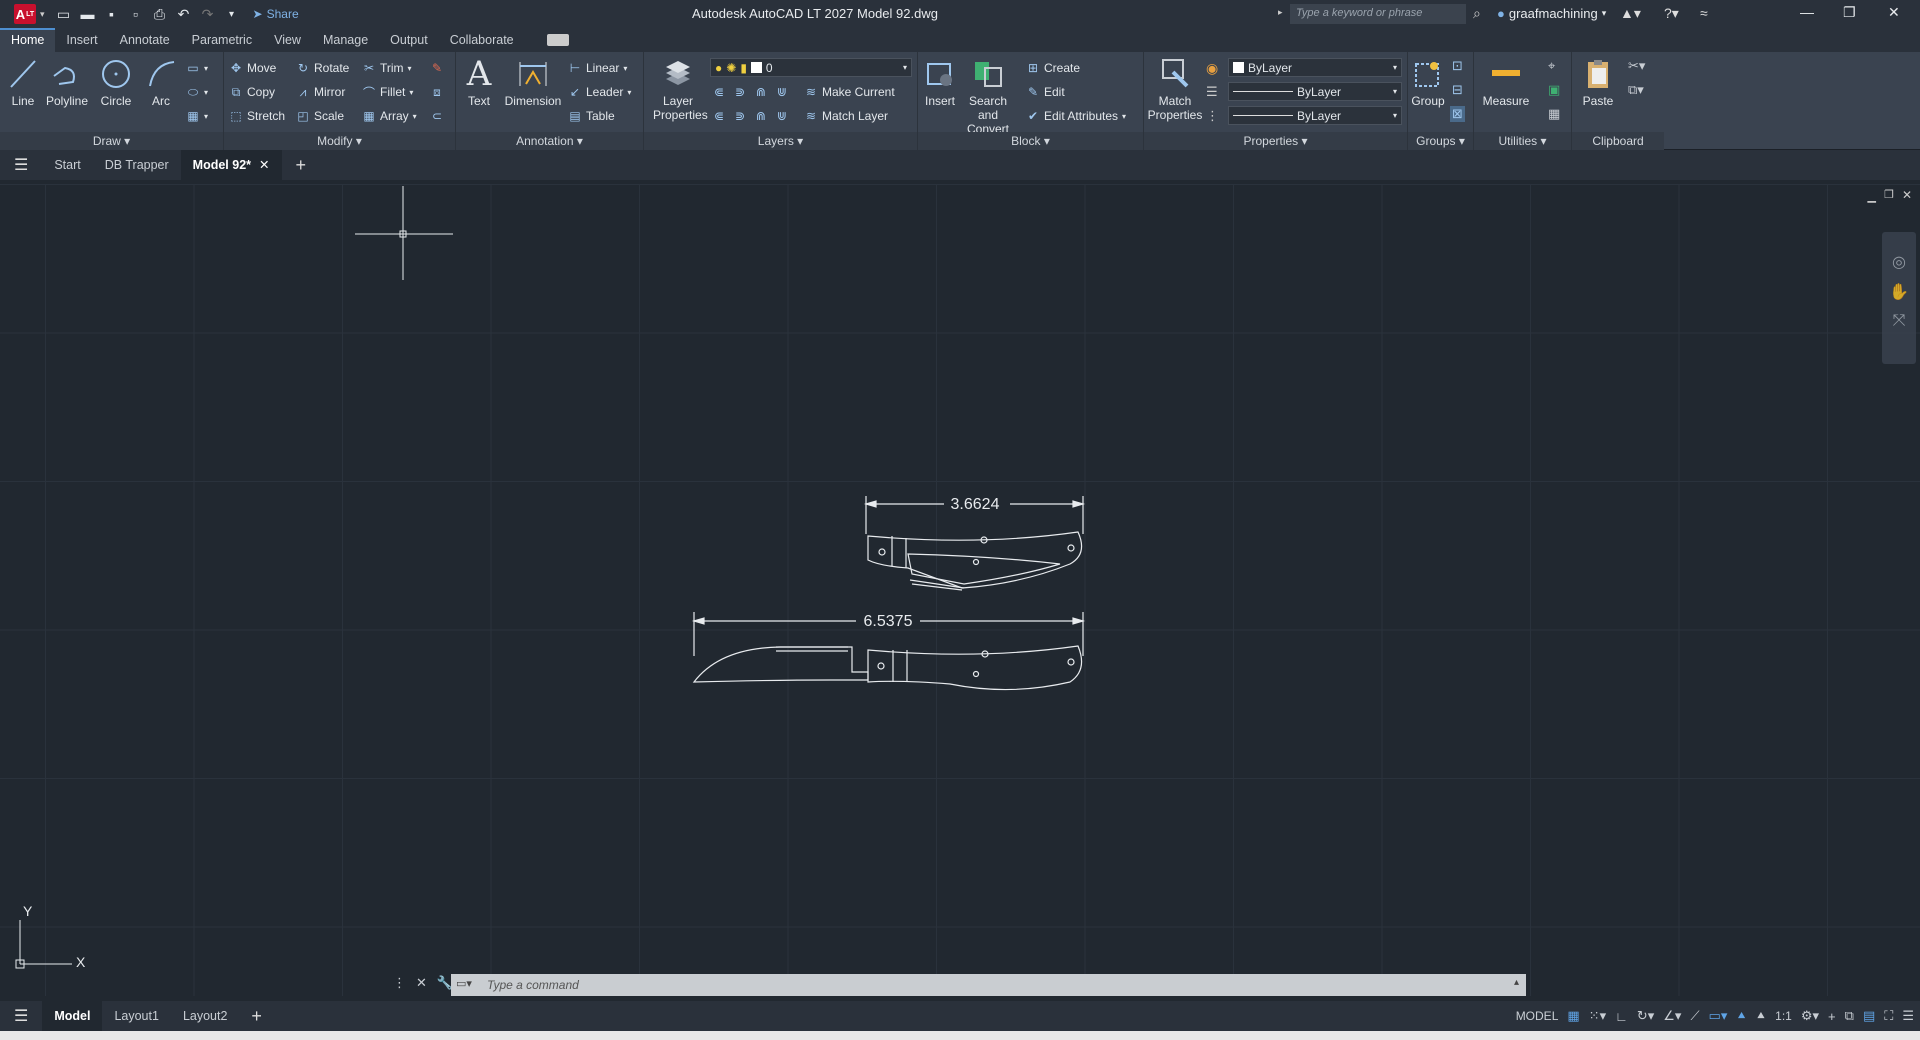  Describe the element at coordinates (232, 14) in the screenshot. I see `customize-qat-icon: ▾` at that location.